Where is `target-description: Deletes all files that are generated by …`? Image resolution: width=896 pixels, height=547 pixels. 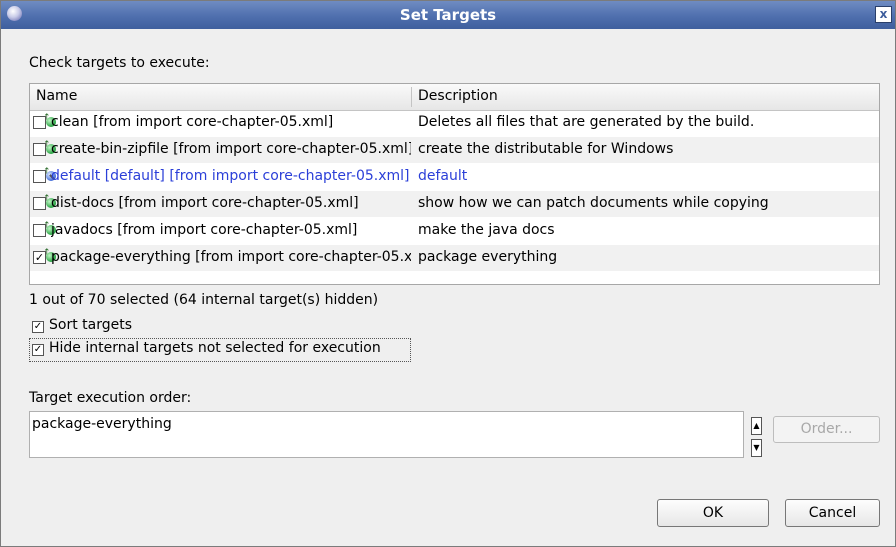
target-description: Deletes all files that are generated by … is located at coordinates (586, 122).